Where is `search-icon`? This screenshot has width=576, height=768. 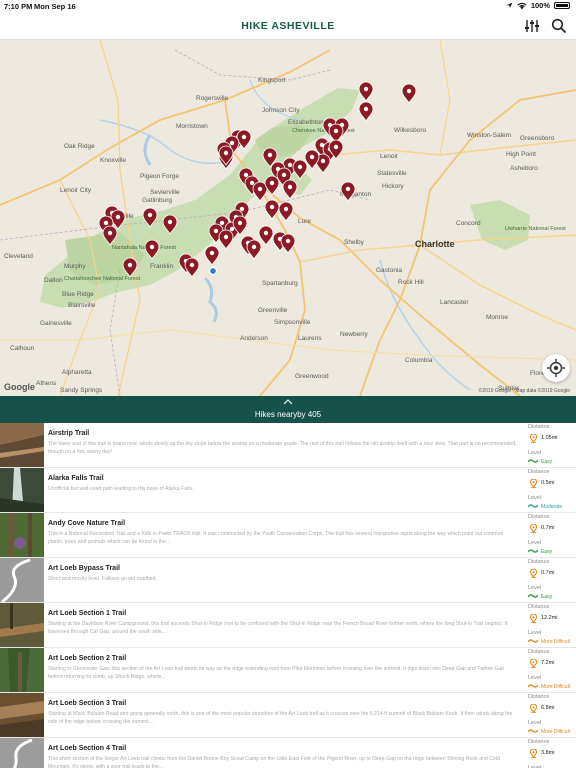 search-icon is located at coordinates (559, 26).